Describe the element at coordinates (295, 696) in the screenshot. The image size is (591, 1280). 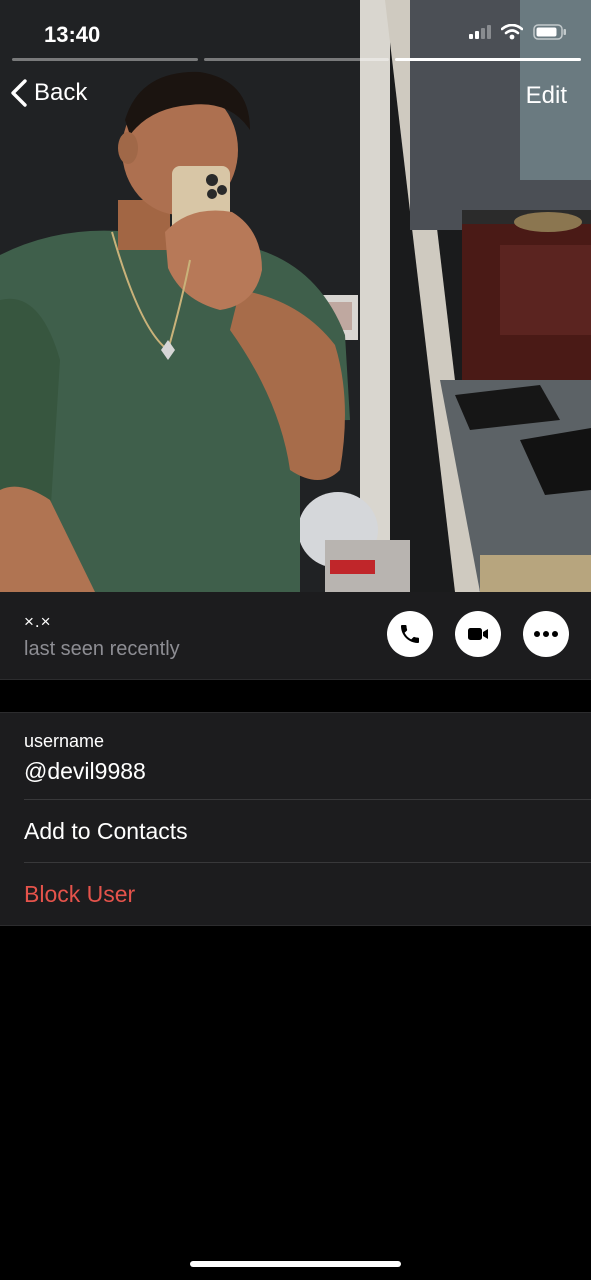
I see `section-gap` at that location.